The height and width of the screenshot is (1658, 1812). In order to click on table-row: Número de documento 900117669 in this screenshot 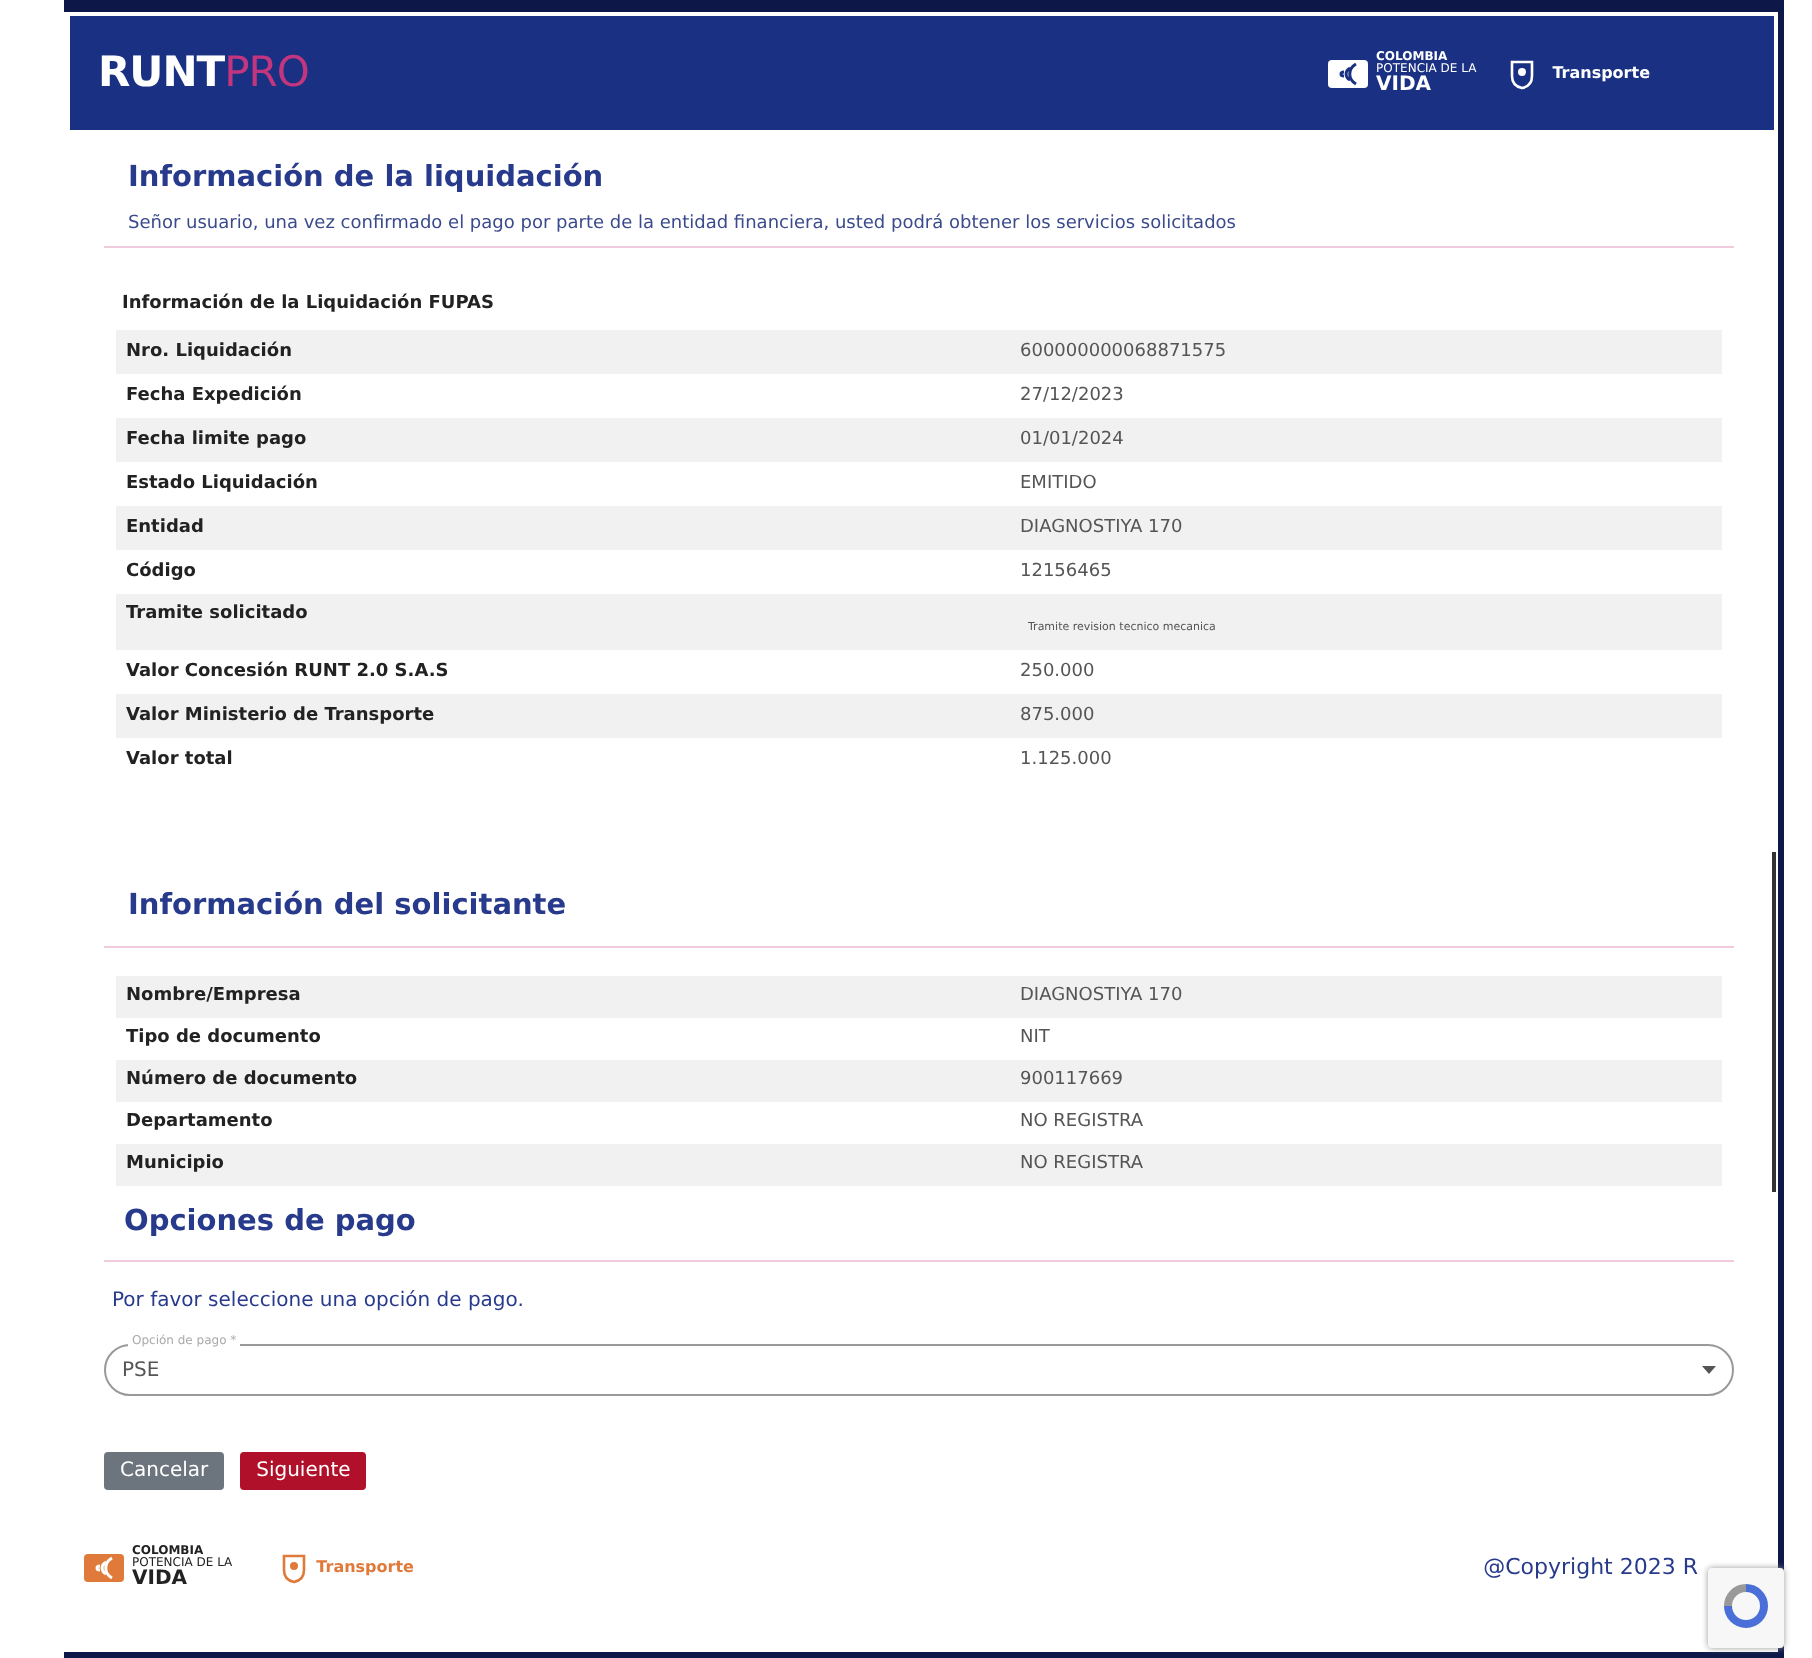, I will do `click(919, 1080)`.